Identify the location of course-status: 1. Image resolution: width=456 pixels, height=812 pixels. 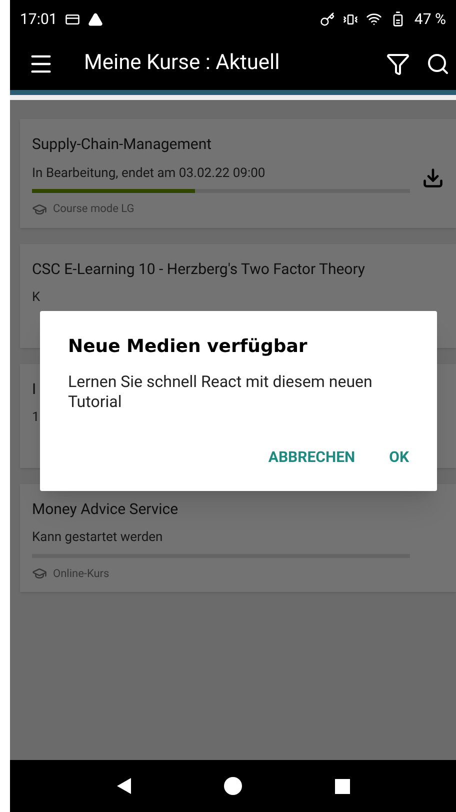
(36, 418).